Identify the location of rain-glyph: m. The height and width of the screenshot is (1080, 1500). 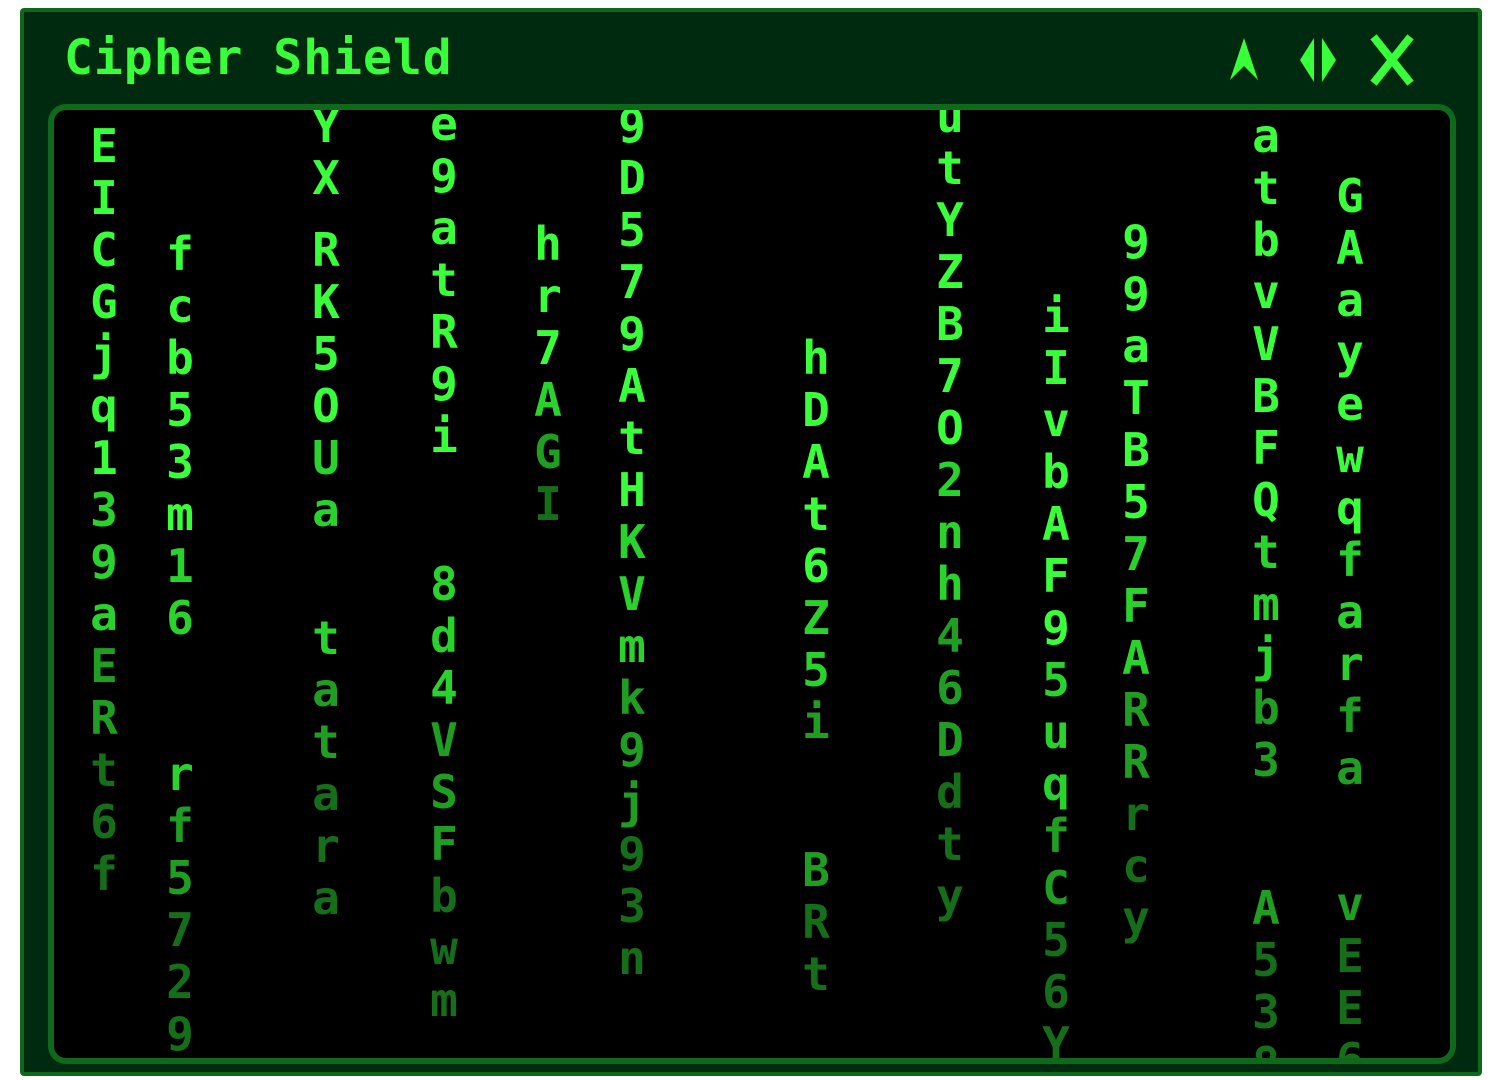
(444, 1000).